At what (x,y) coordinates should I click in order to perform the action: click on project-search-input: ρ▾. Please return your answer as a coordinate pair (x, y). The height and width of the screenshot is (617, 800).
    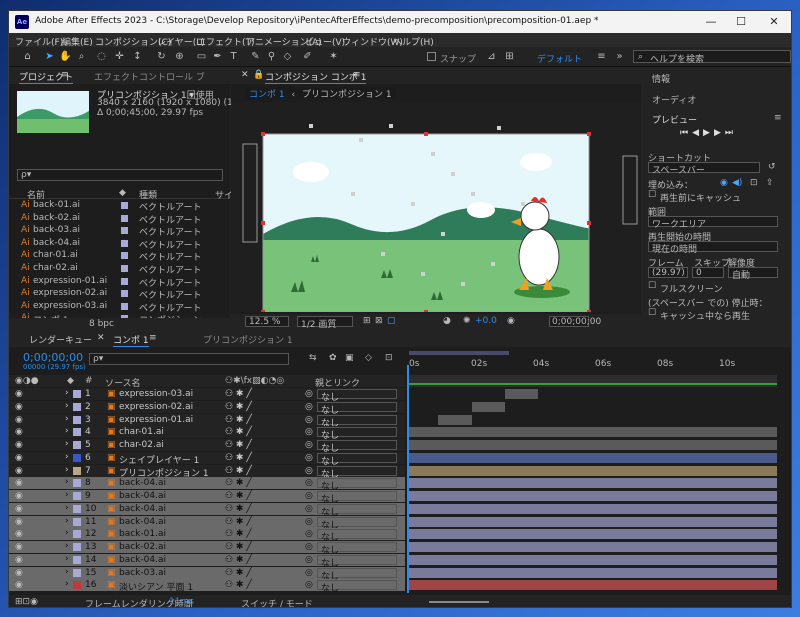
    Looking at the image, I should click on (120, 175).